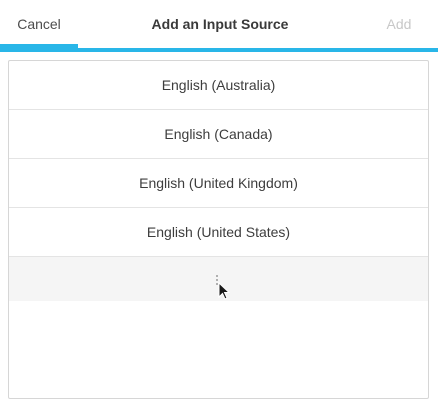  I want to click on add-button-label: Add, so click(399, 24).